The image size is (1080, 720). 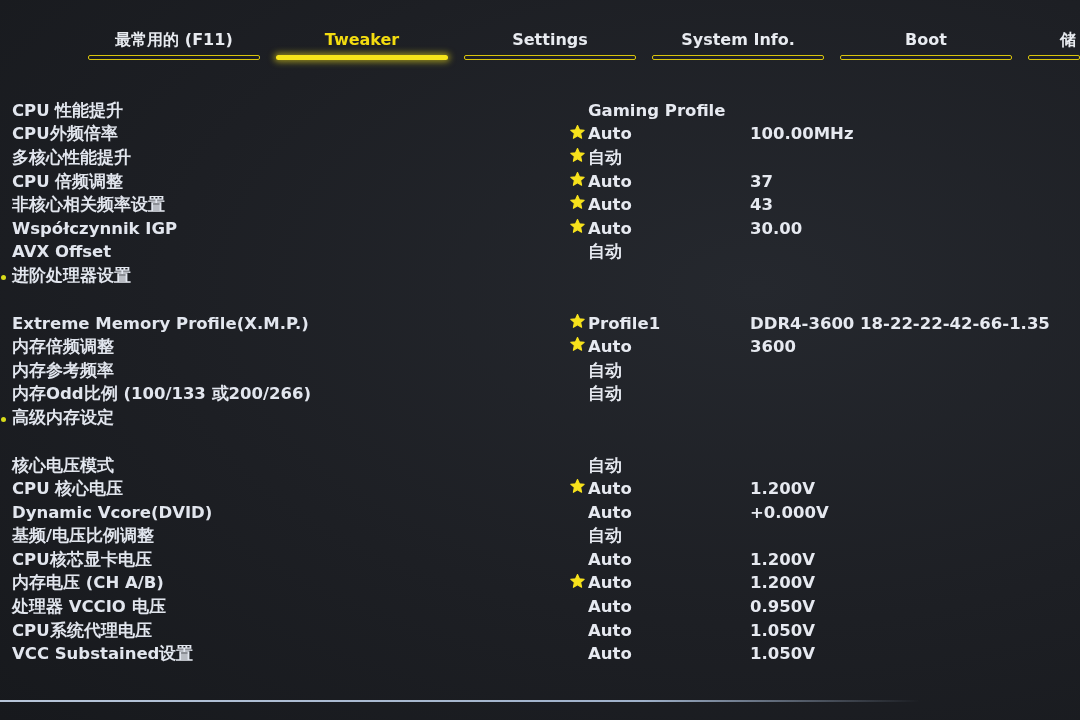 What do you see at coordinates (776, 228) in the screenshot?
I see `current-reading: 30.00` at bounding box center [776, 228].